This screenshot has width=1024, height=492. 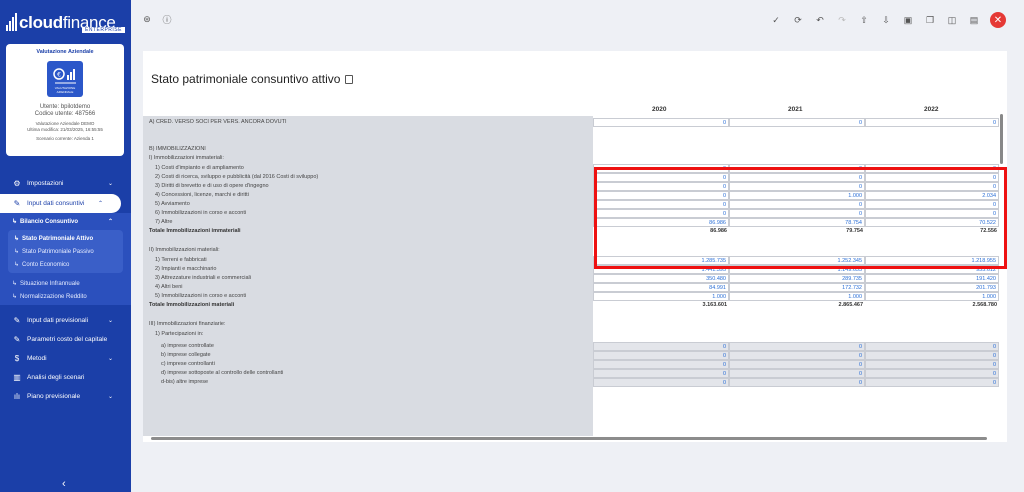 I want to click on horizontal-scrollbar, so click(x=571, y=438).